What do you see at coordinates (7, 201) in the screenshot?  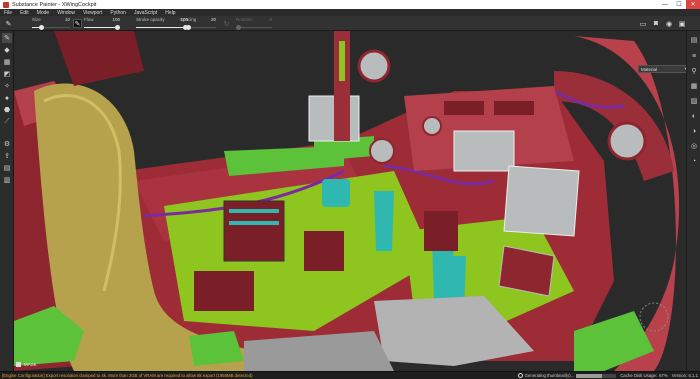 I see `left-toolbar: ✎ ◆ ▦ ◩ ✧ ● ⬣ ⟋ ⚙ ⇪ ▤ ▥` at bounding box center [7, 201].